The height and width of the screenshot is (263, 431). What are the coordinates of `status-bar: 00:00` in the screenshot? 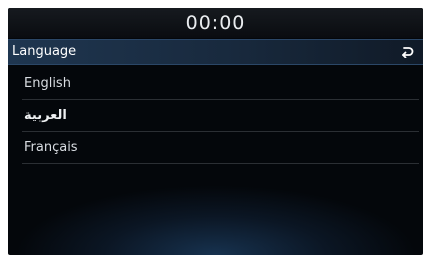 It's located at (215, 23).